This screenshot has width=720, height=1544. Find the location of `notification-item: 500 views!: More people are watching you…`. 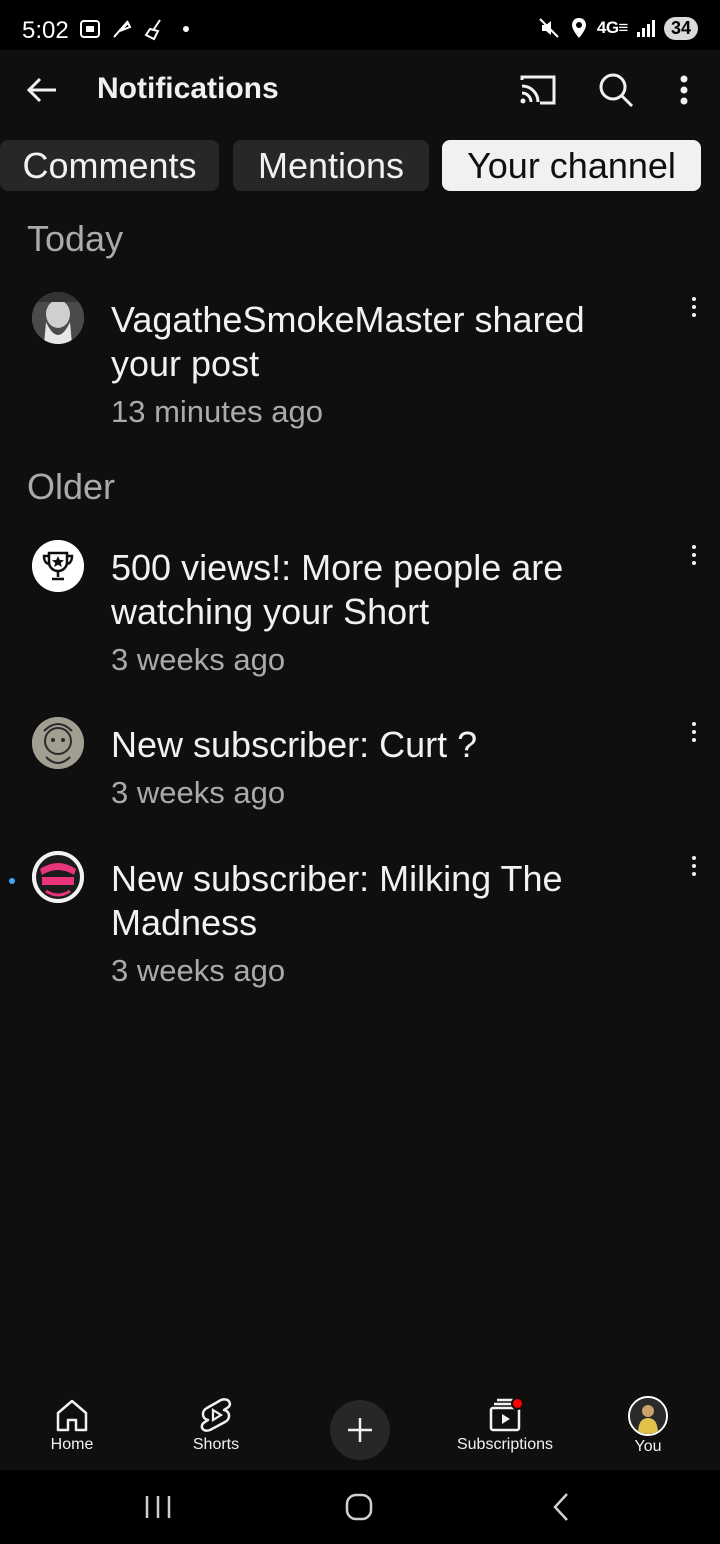

notification-item: 500 views!: More people are watching you… is located at coordinates (360, 615).